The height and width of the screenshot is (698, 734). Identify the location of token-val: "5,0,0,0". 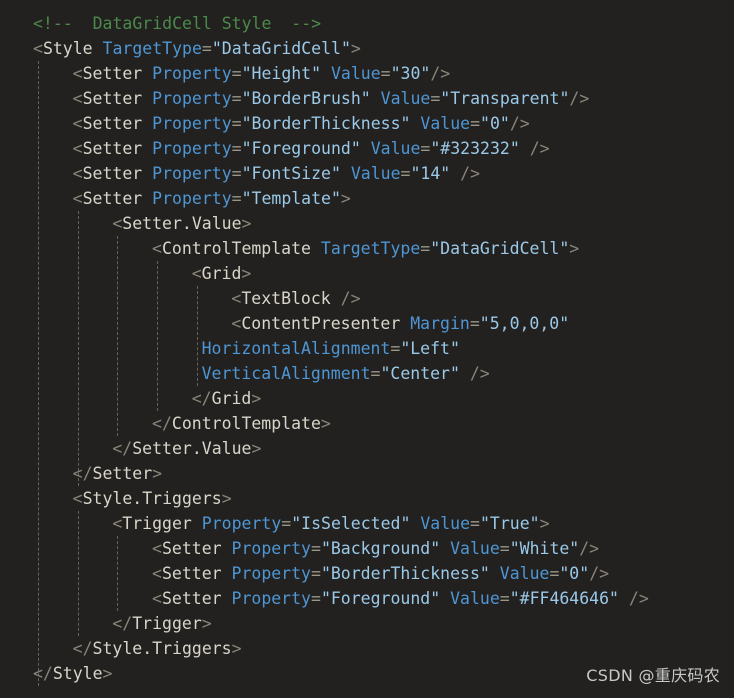
(524, 323).